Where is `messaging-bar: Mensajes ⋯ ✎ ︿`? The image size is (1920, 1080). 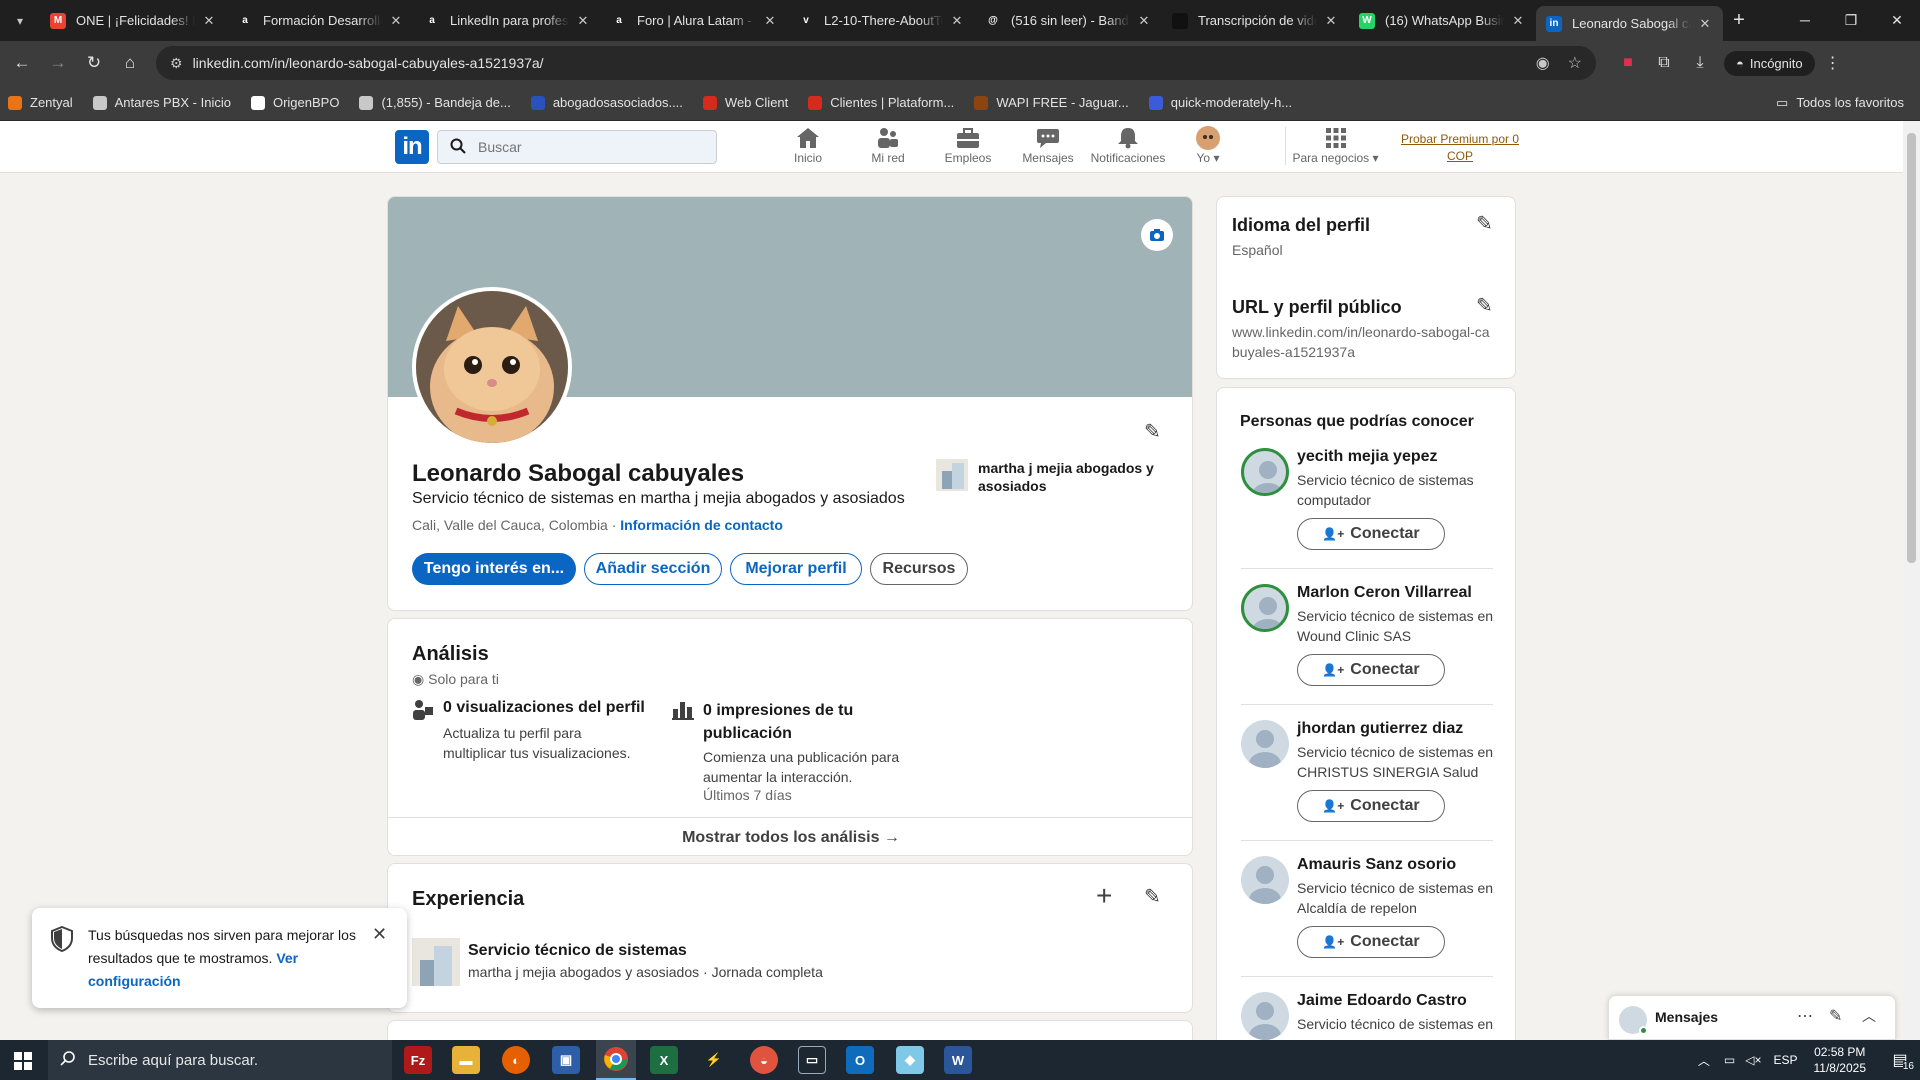 messaging-bar: Mensajes ⋯ ✎ ︿ is located at coordinates (1752, 1017).